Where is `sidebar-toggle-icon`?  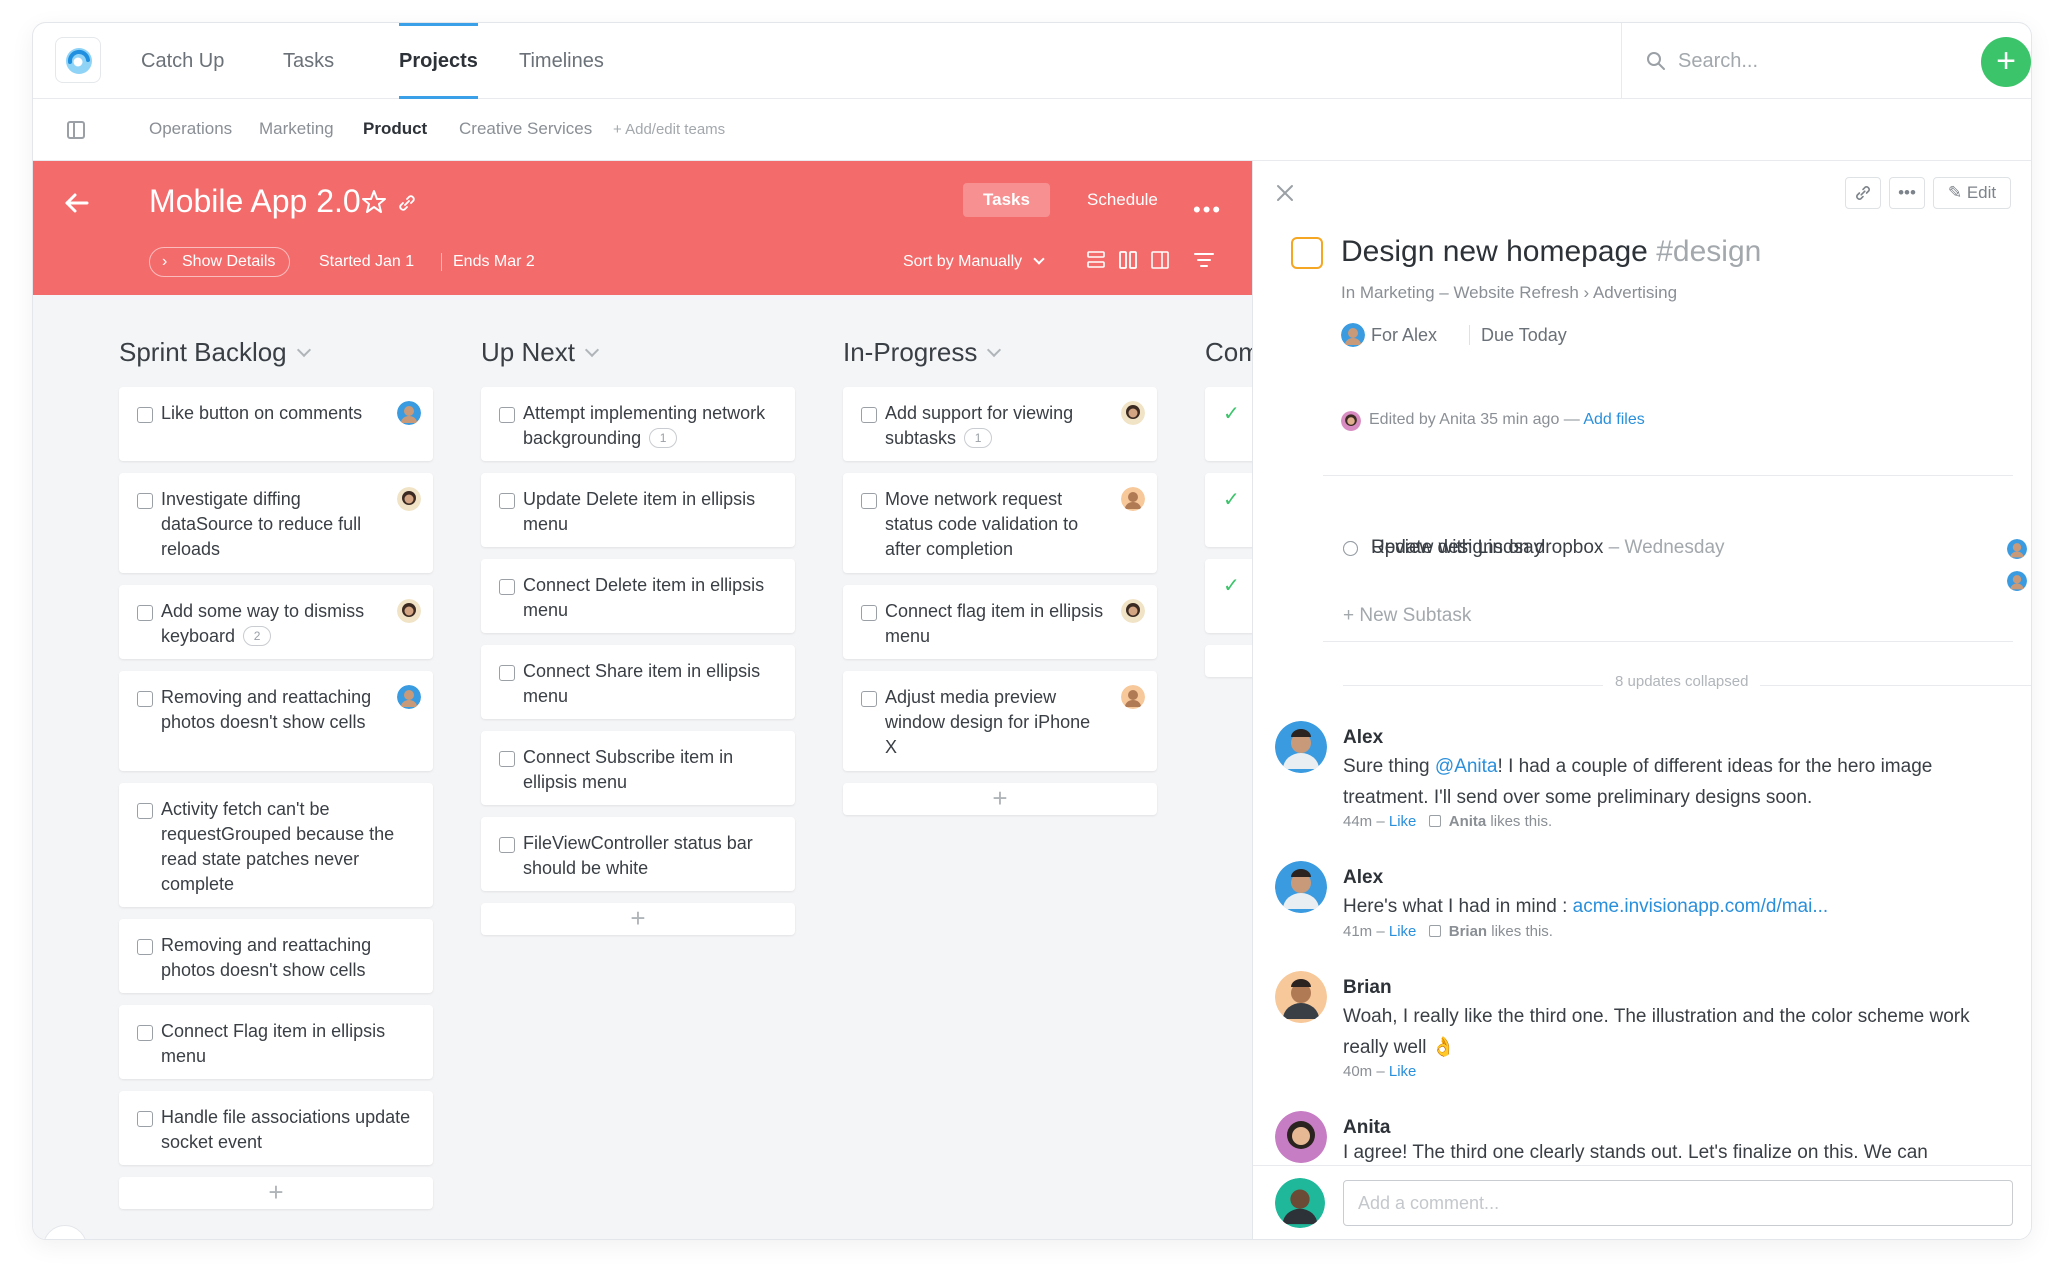 sidebar-toggle-icon is located at coordinates (76, 130).